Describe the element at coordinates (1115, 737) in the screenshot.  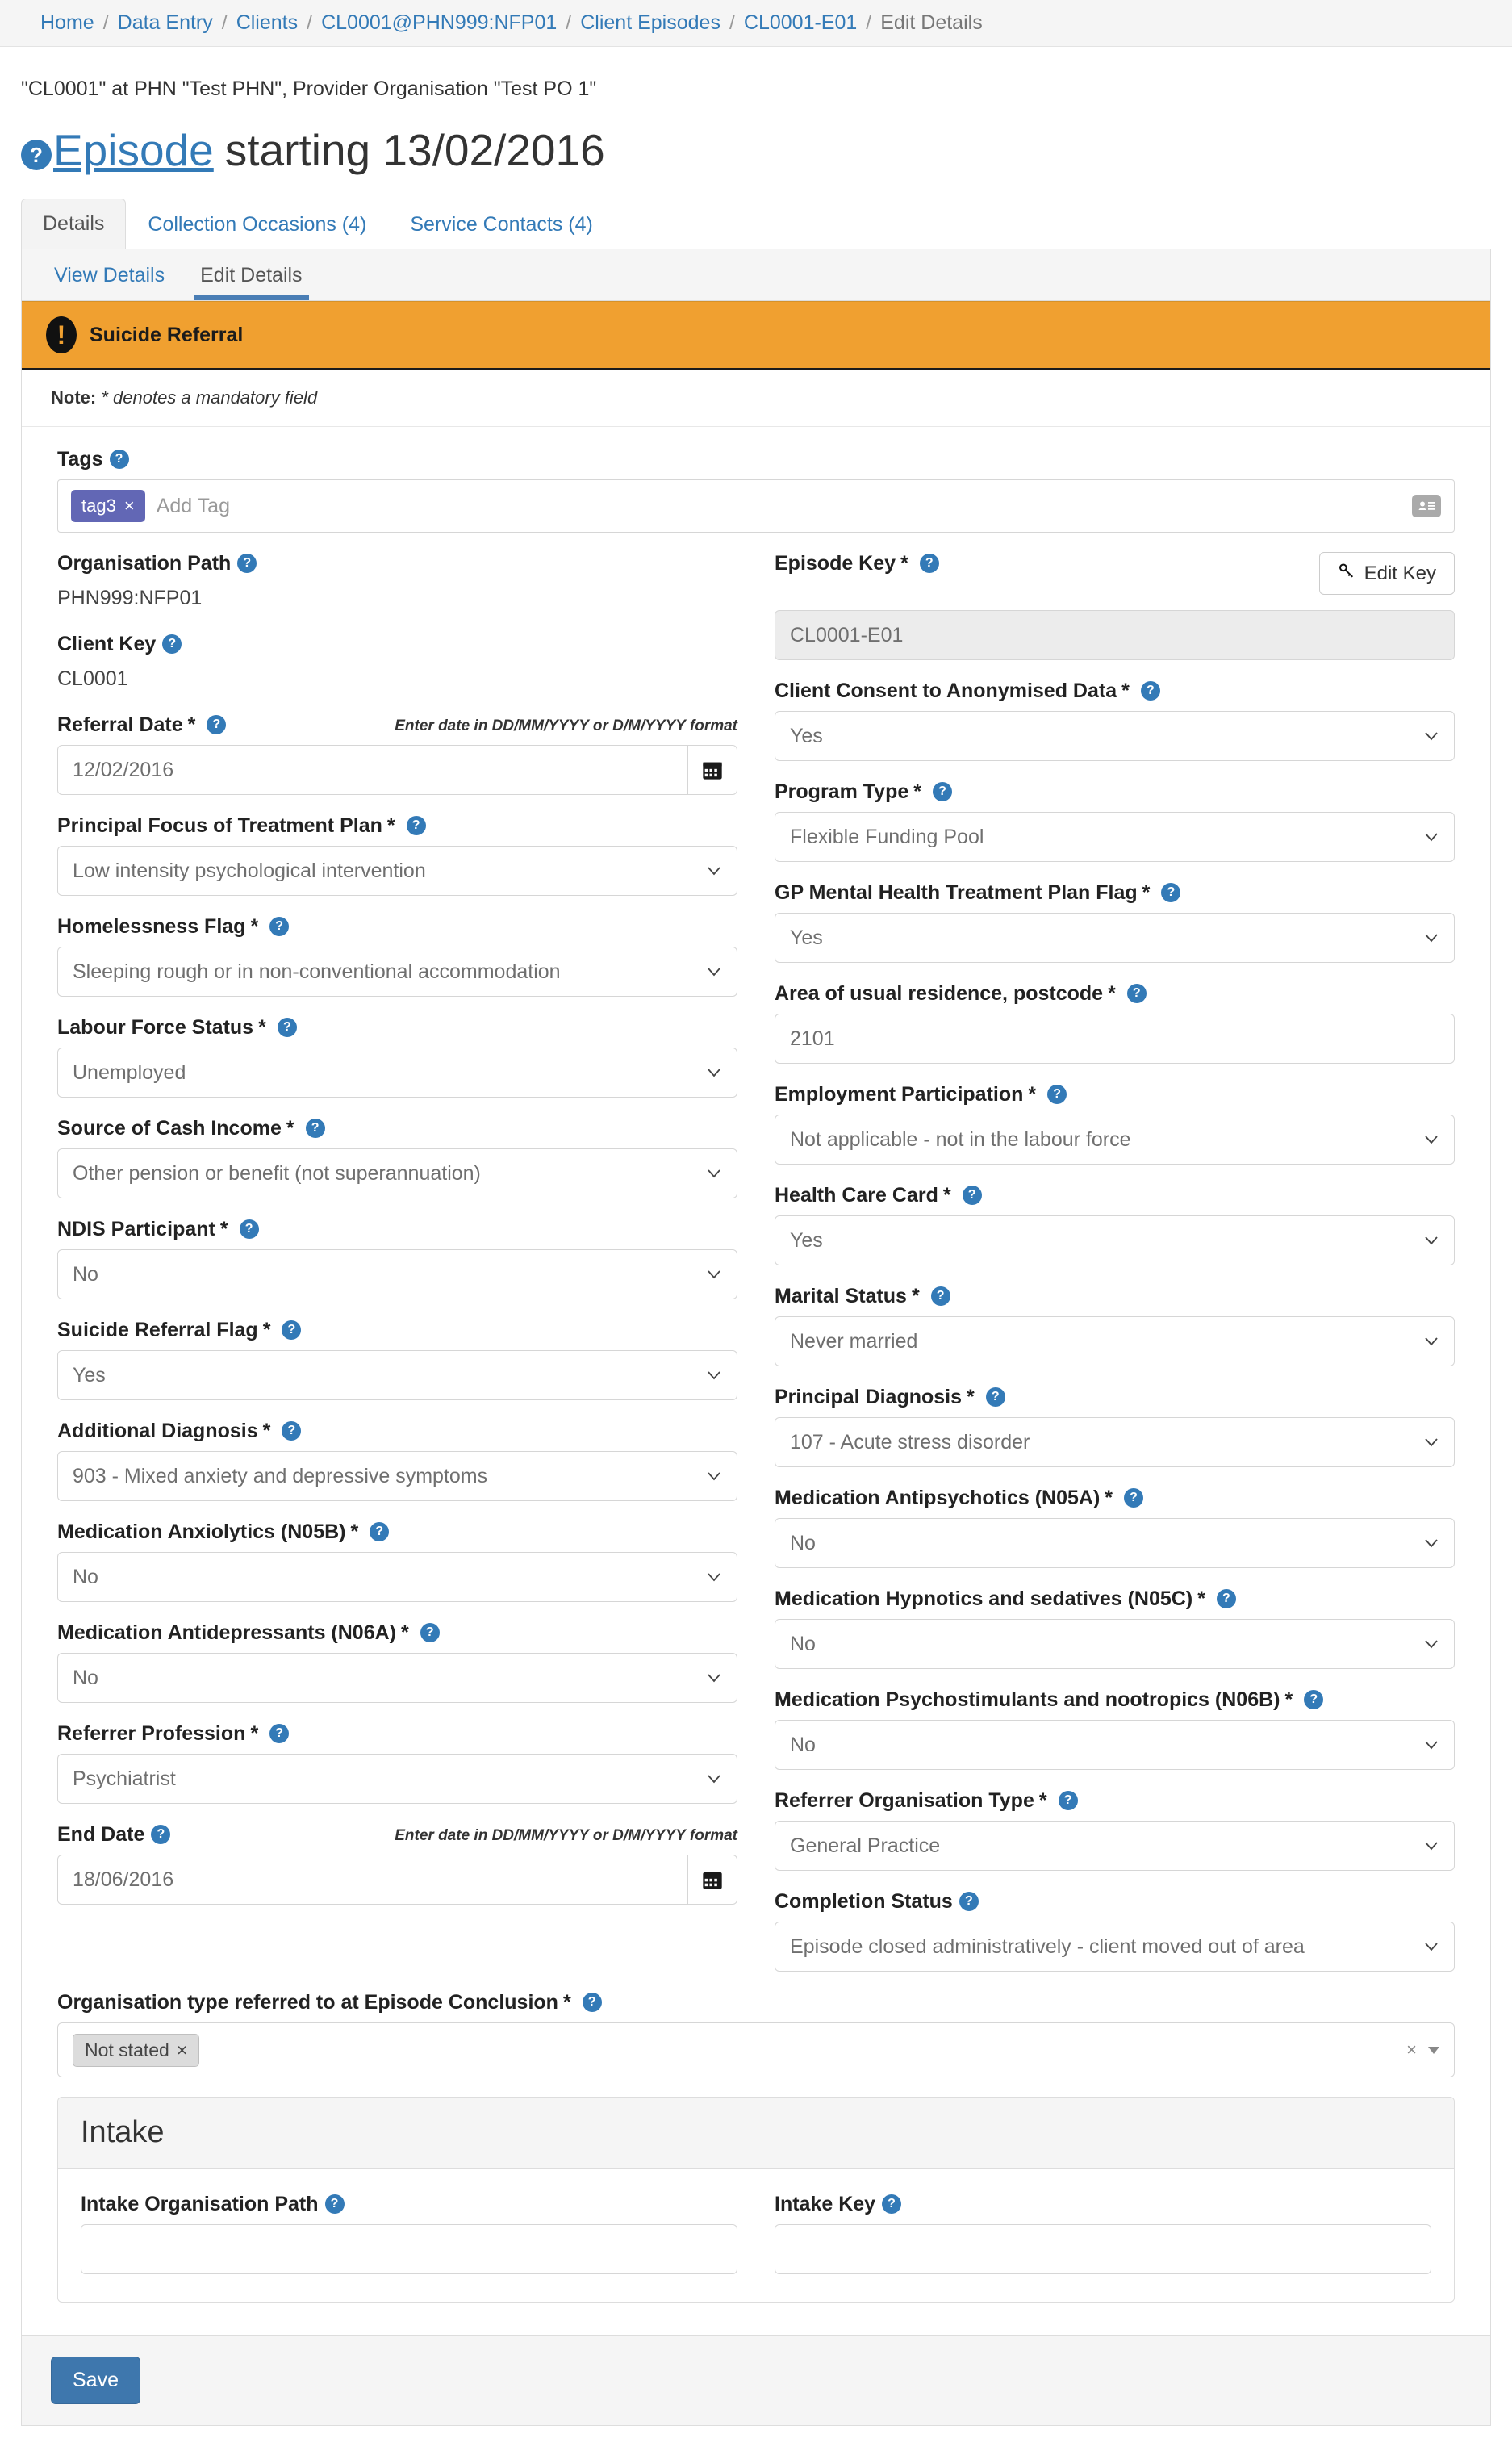
I see `client-consent-select: Yes` at that location.